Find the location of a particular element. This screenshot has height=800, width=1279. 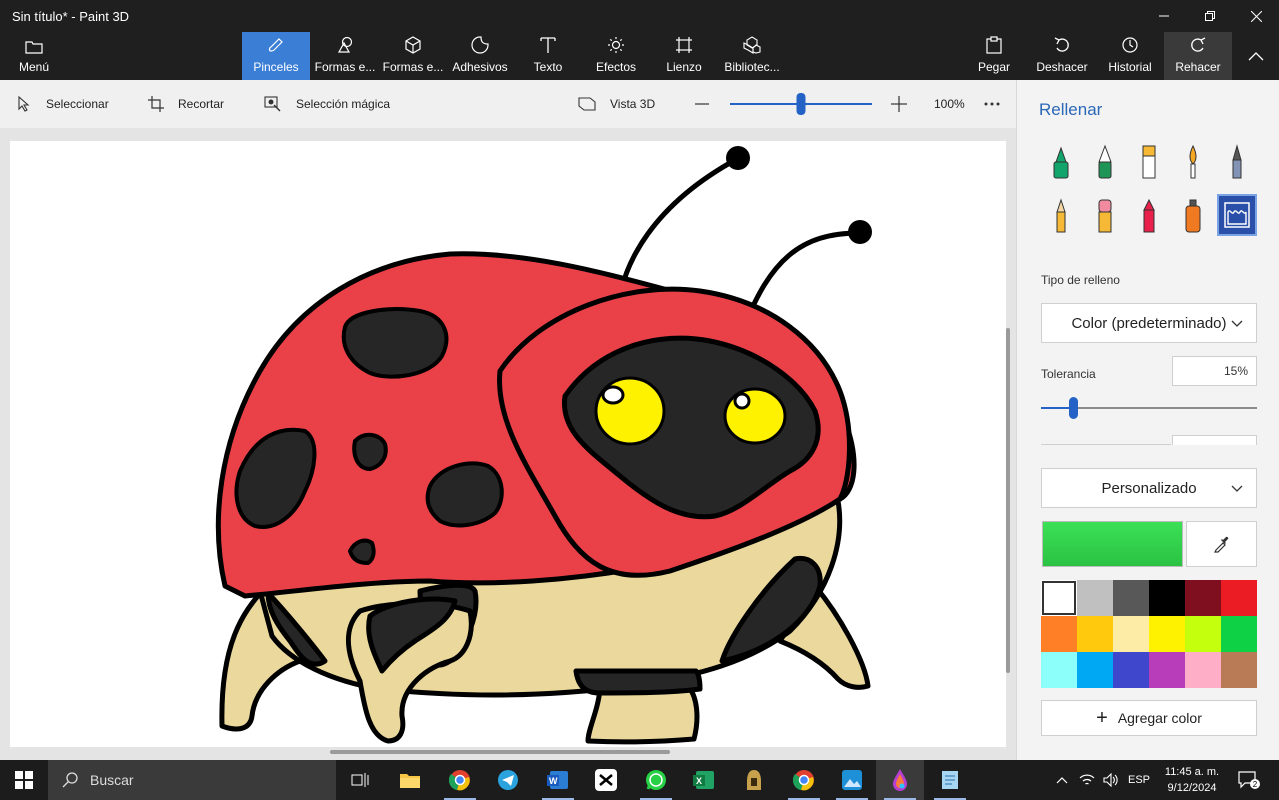

redo-button: Rehacer is located at coordinates (1198, 56).